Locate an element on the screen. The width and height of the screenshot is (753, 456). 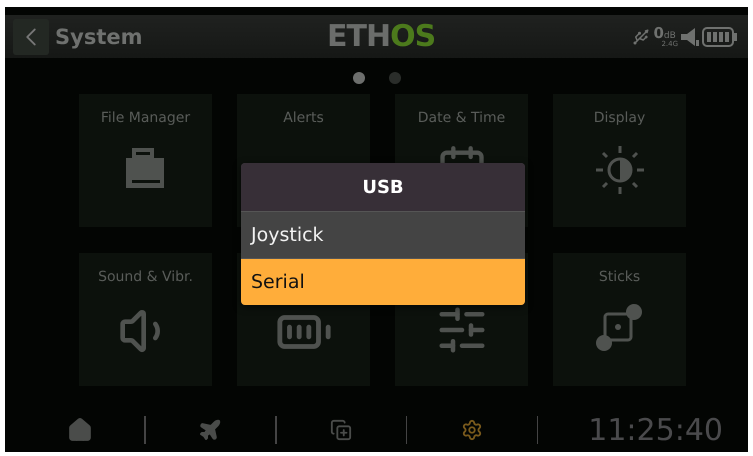
option-item: Serial is located at coordinates (383, 281).